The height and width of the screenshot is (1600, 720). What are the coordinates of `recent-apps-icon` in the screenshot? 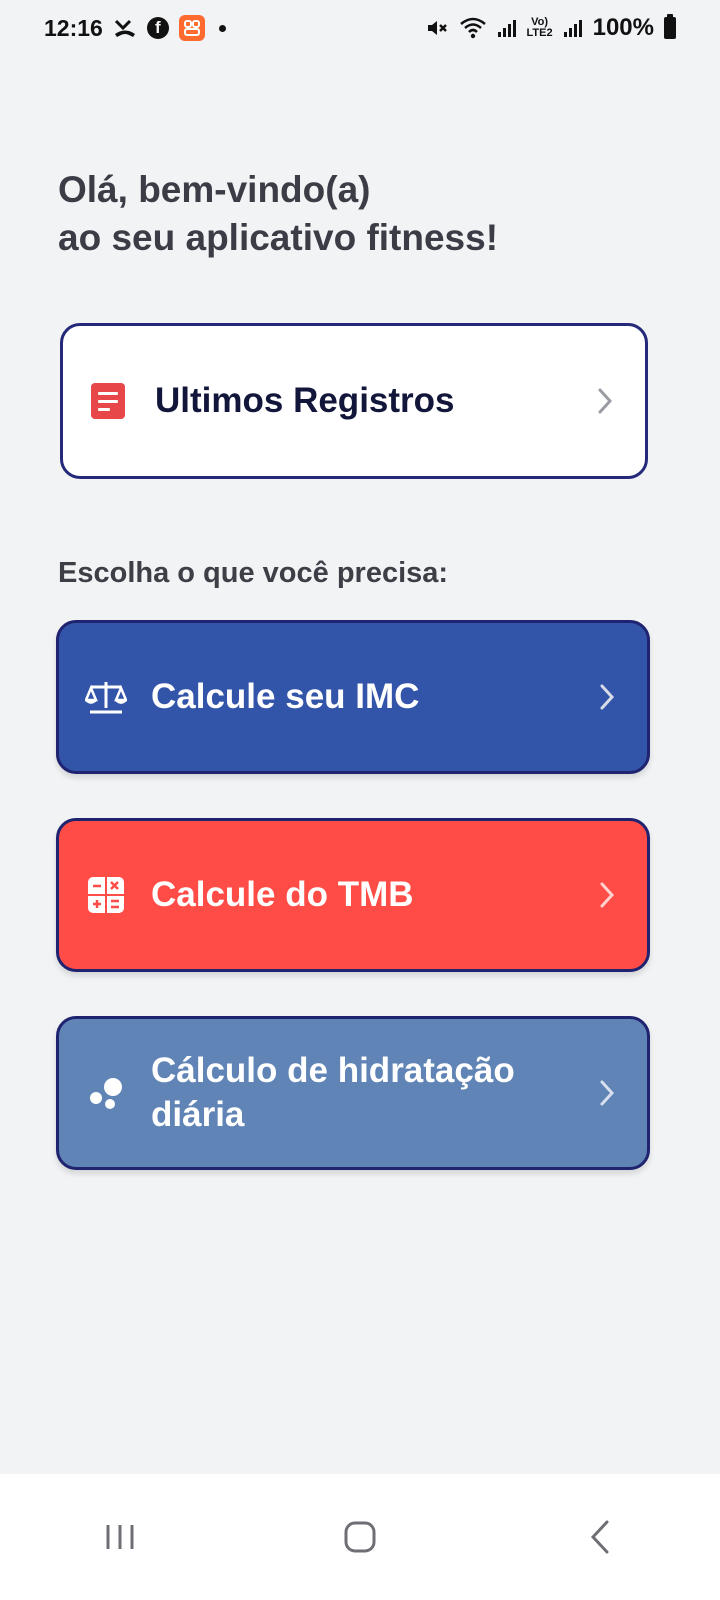 It's located at (120, 1537).